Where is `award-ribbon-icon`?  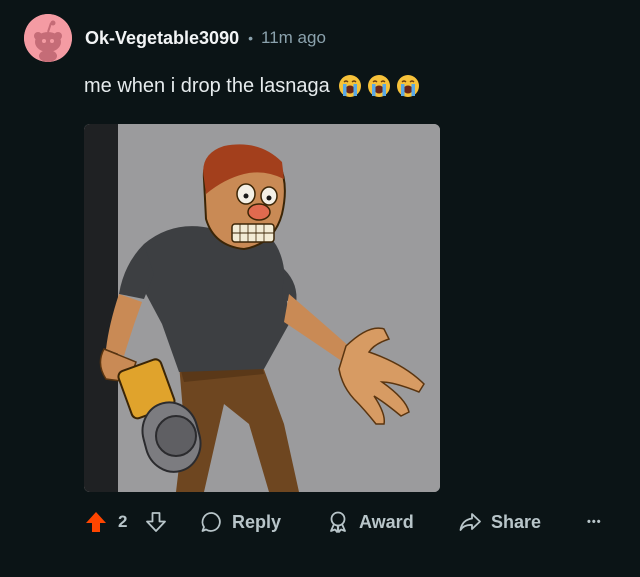 award-ribbon-icon is located at coordinates (338, 522).